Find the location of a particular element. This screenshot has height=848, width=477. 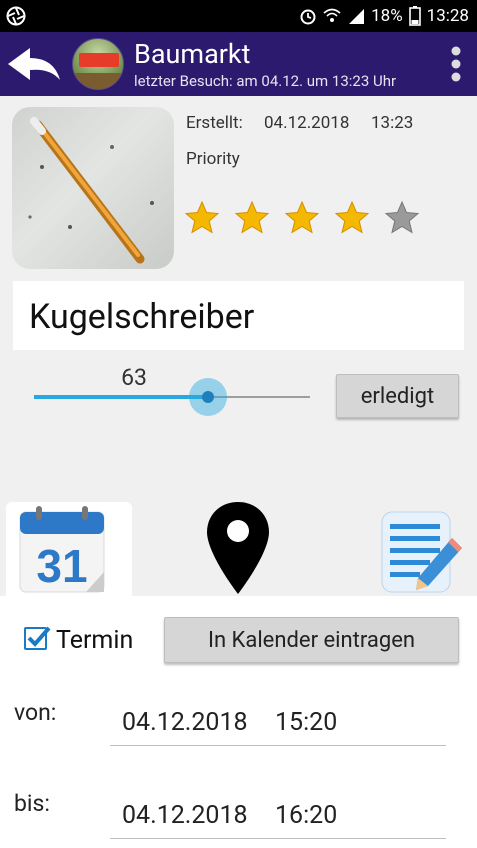

calendar-day: 31 is located at coordinates (61, 566).